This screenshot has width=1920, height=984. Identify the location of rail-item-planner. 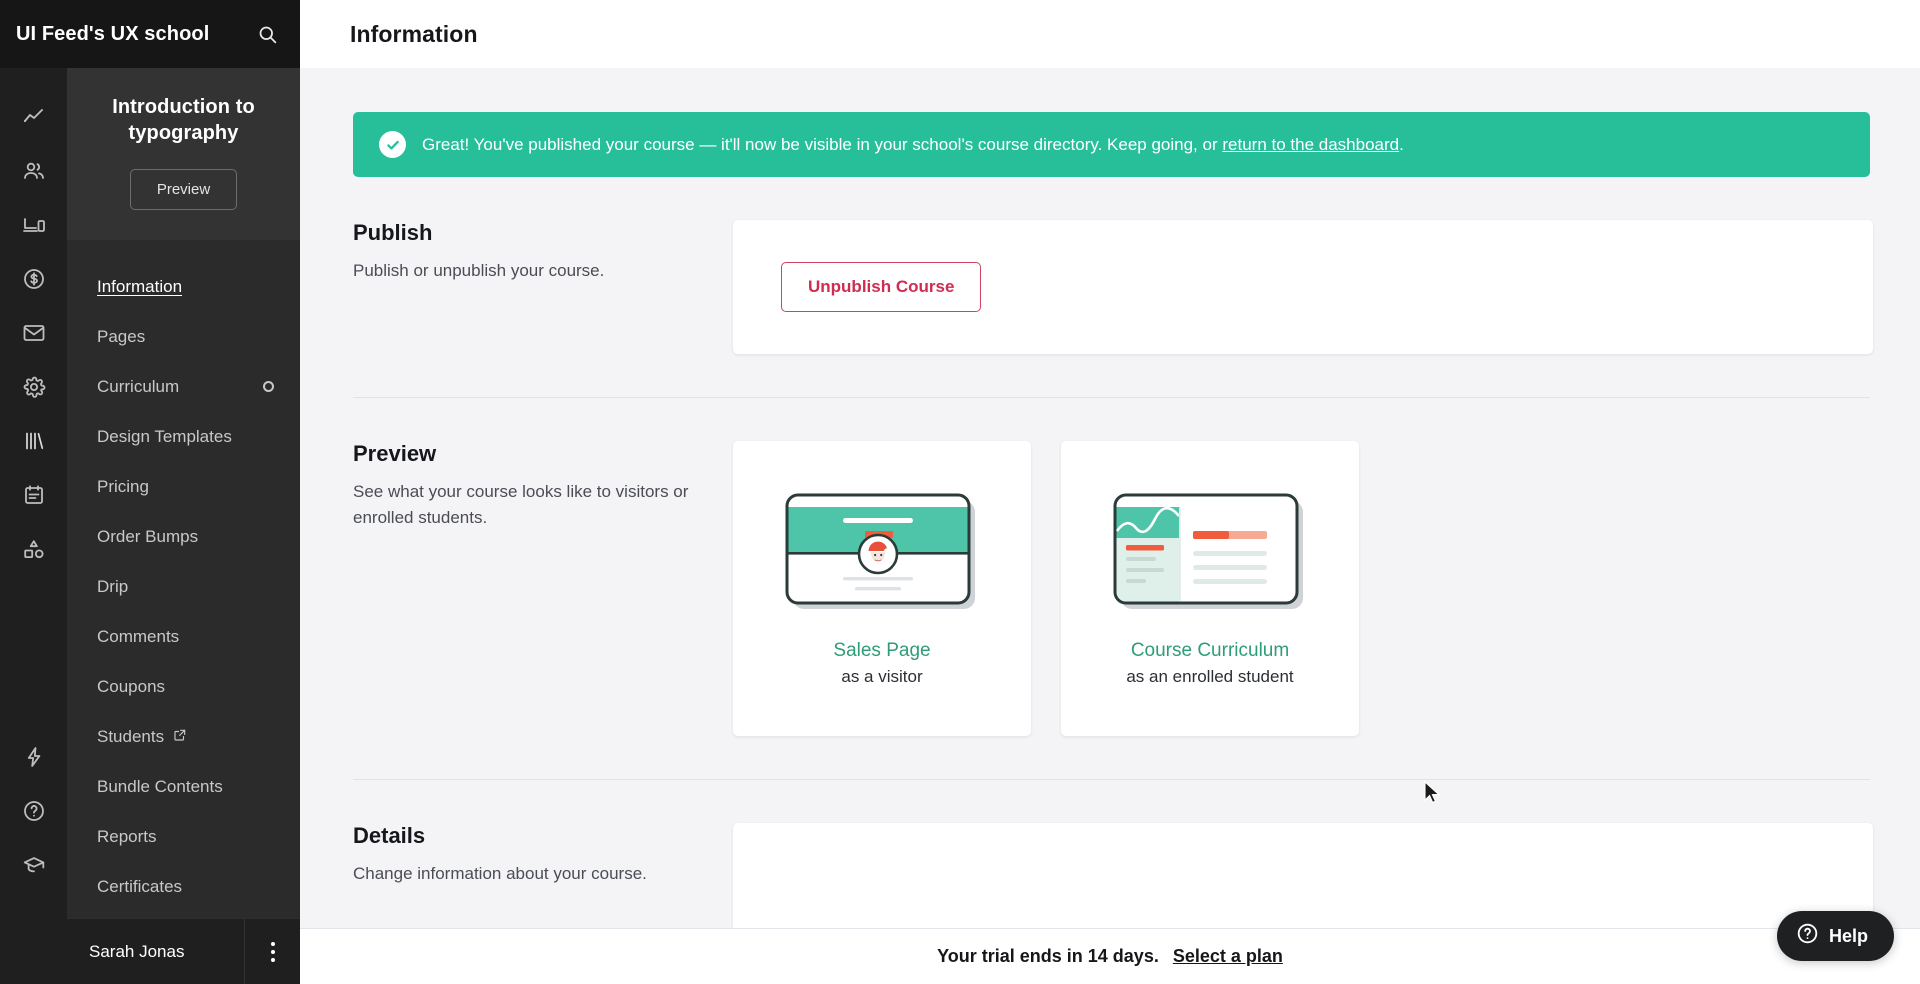
(33, 495).